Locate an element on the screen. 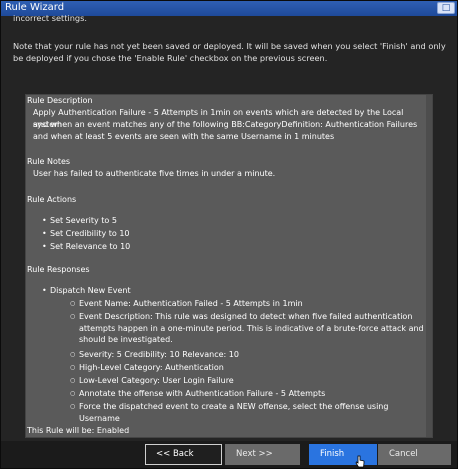  next-button: Next >> is located at coordinates (262, 454).